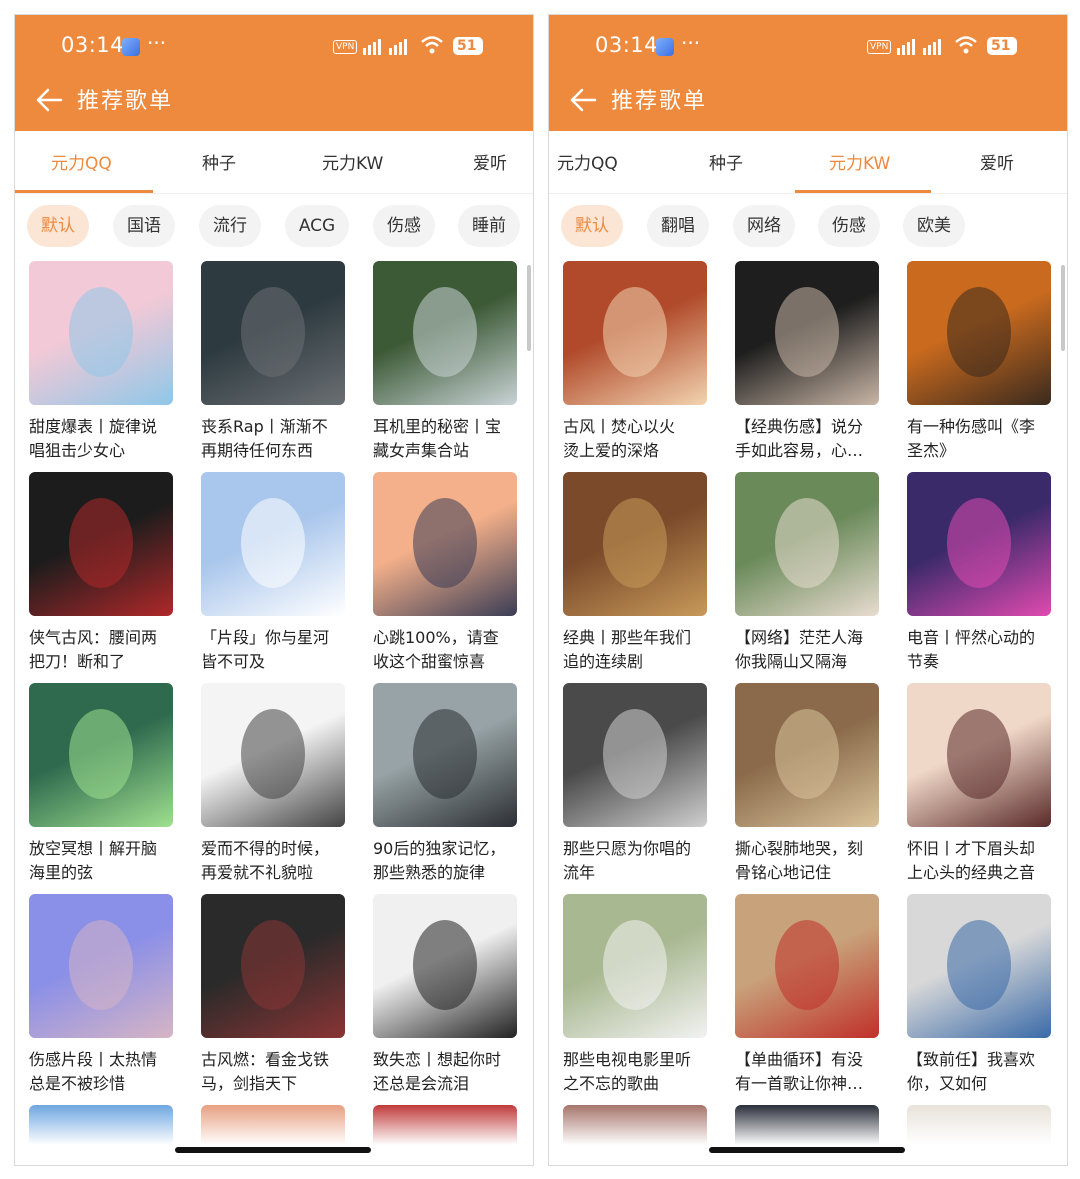 The height and width of the screenshot is (1179, 1080). Describe the element at coordinates (432, 45) in the screenshot. I see `wifi-icon` at that location.